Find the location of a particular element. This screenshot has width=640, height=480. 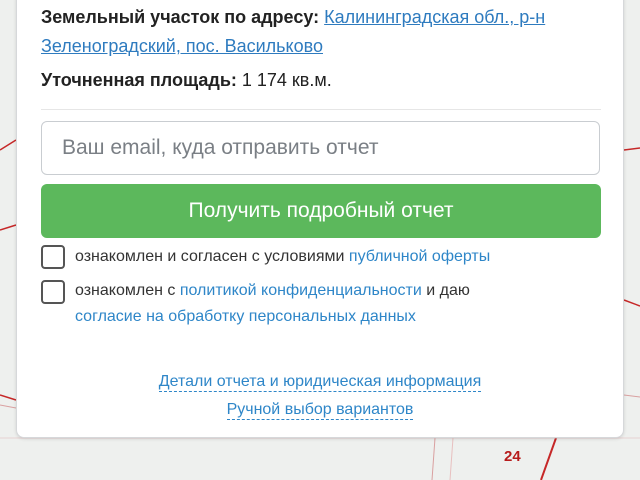

public-offer-link: публичной оферты is located at coordinates (419, 256).